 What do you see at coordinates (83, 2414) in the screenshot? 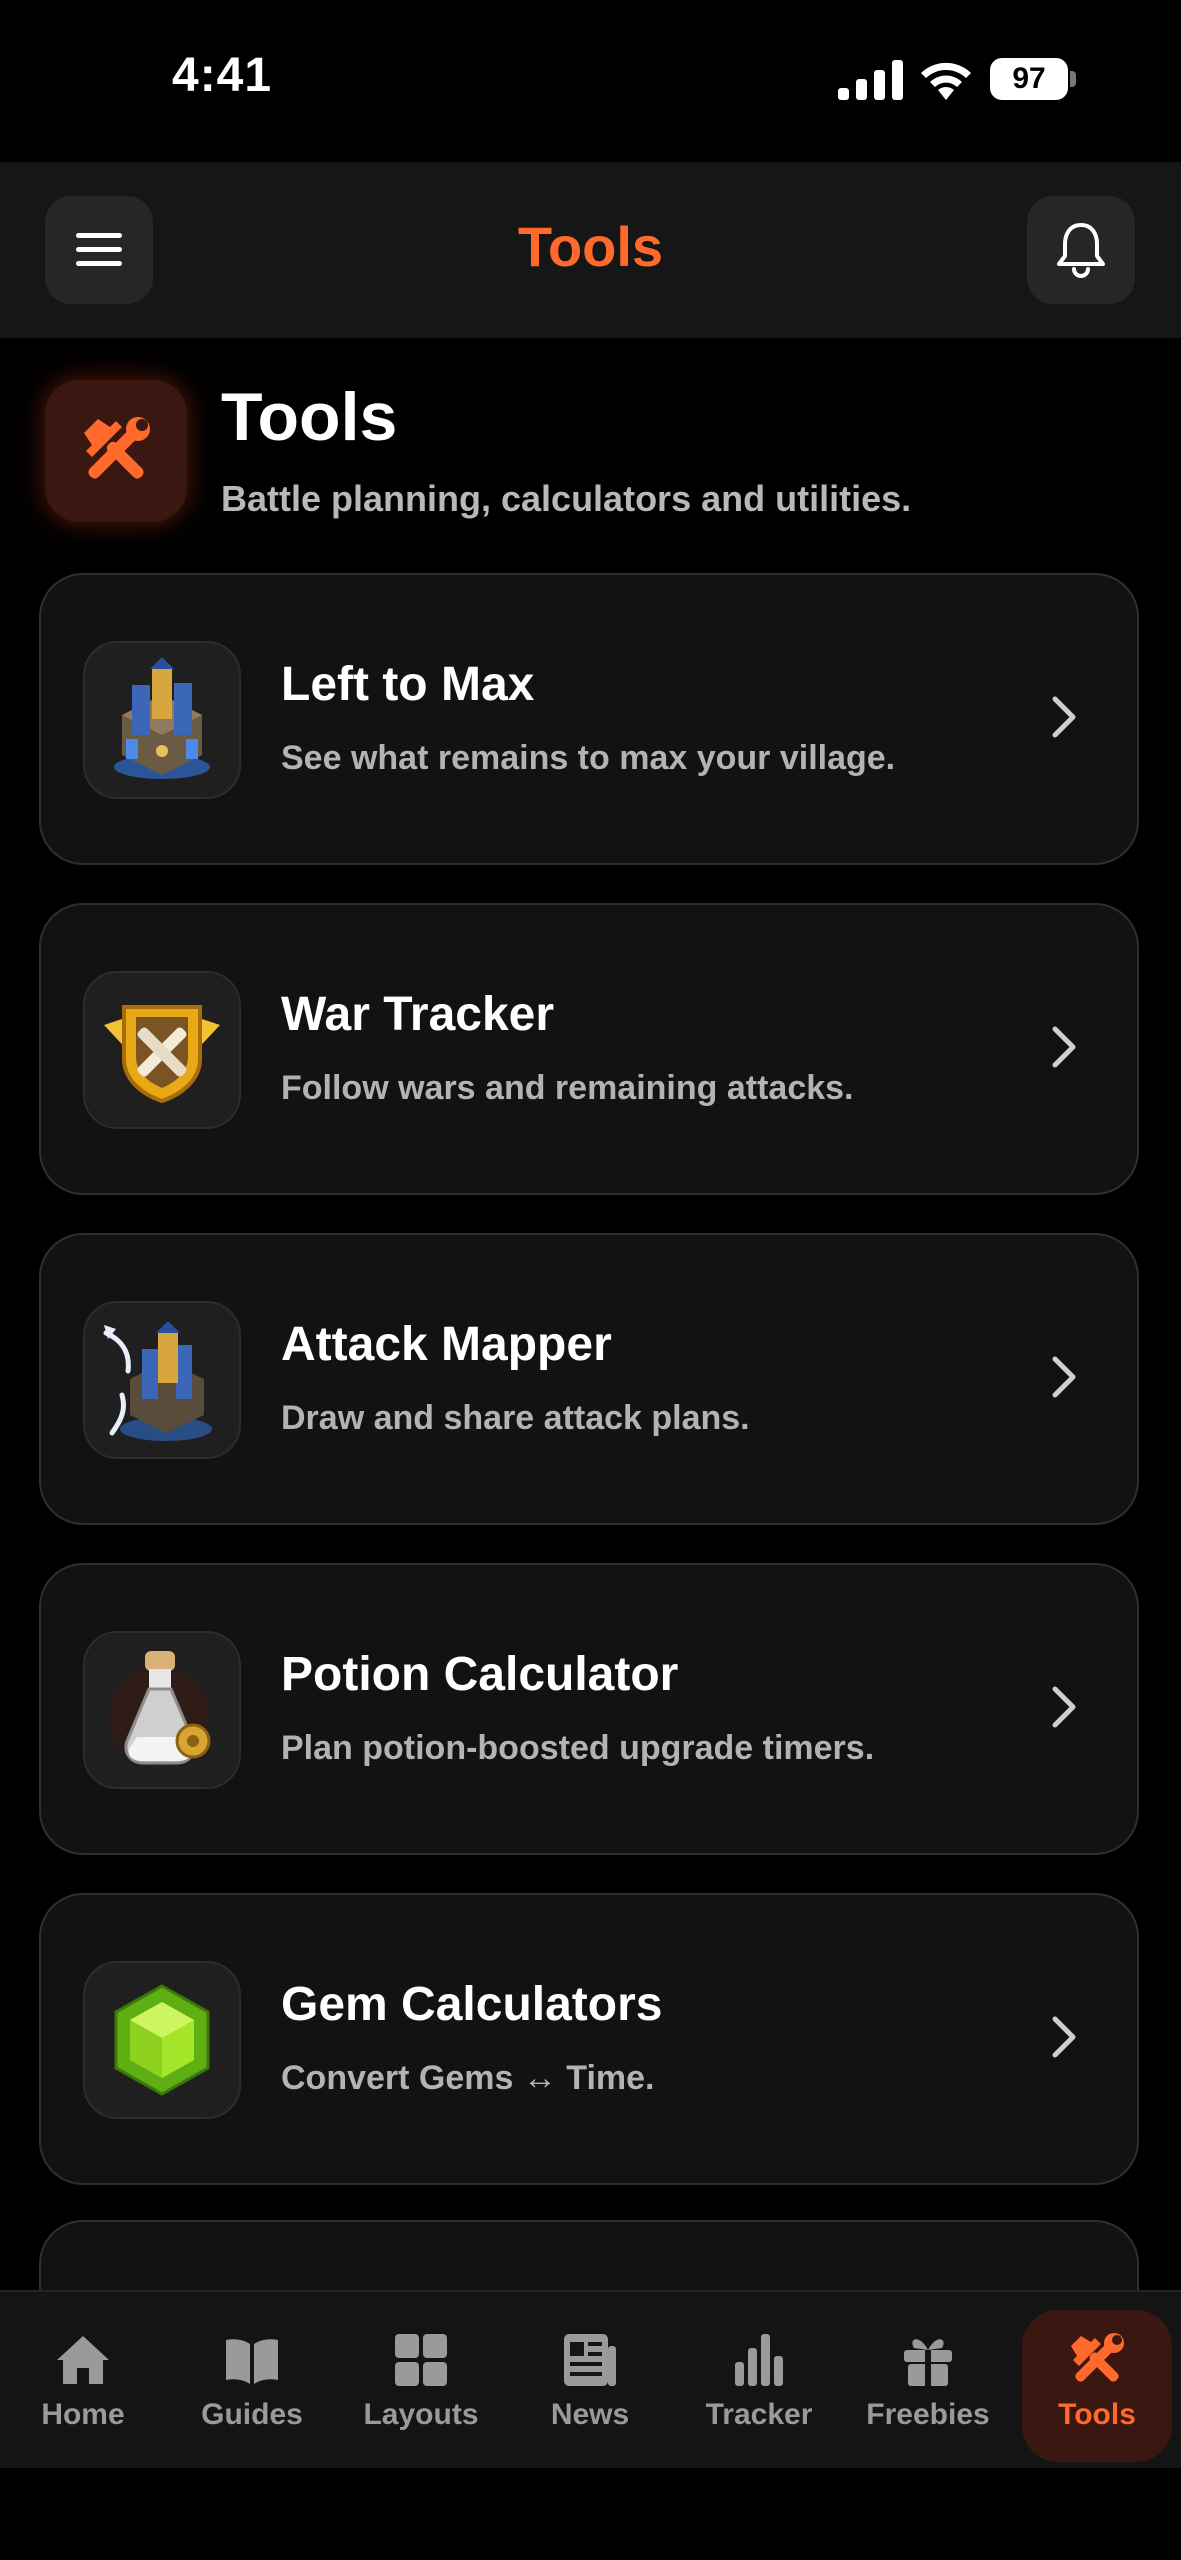
I see `tab-label: Home` at bounding box center [83, 2414].